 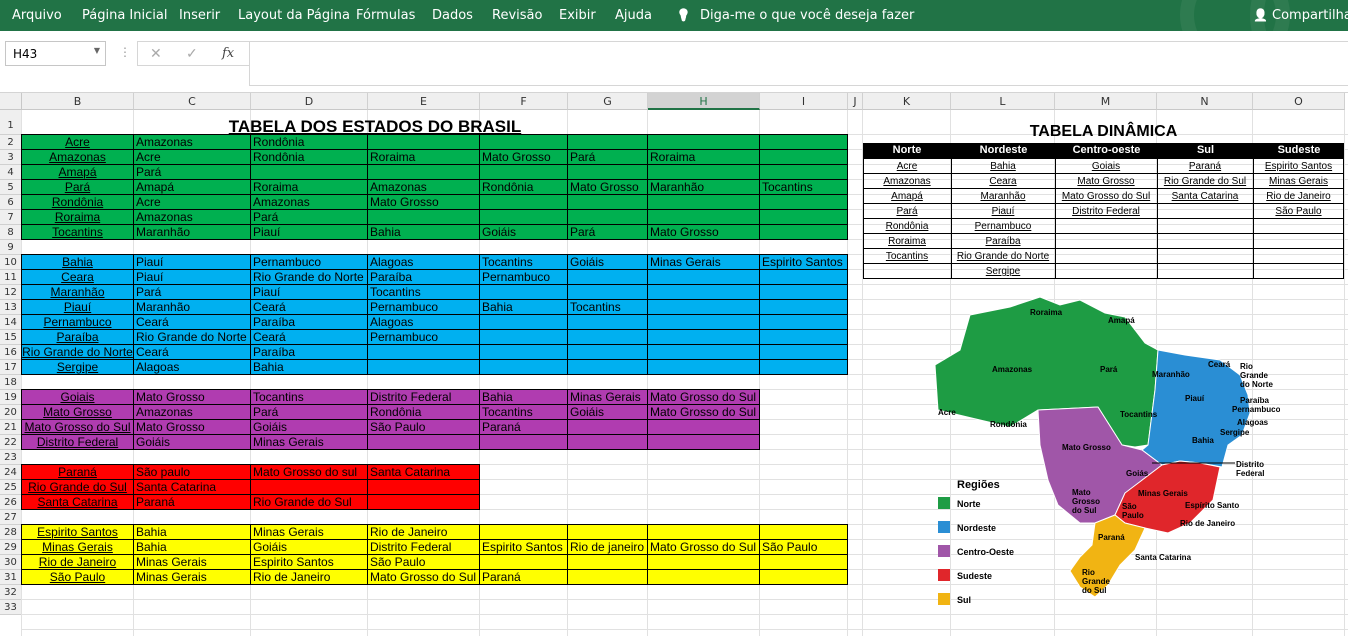 I want to click on pivot-cell: Mato Grosso, so click(x=1106, y=181).